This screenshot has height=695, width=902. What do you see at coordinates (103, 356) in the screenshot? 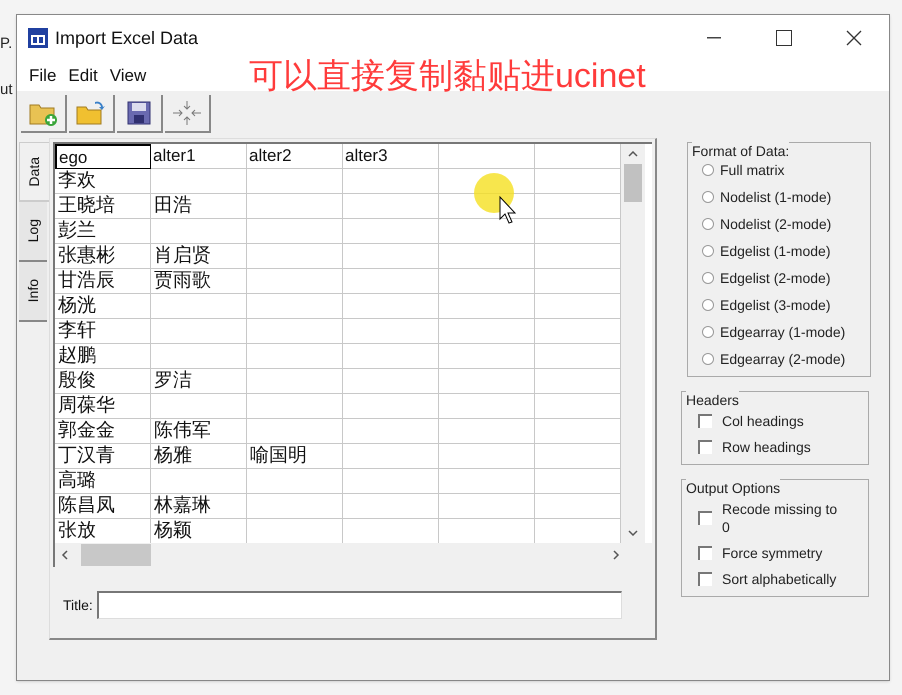
I see `table-cell: 赵鹏` at bounding box center [103, 356].